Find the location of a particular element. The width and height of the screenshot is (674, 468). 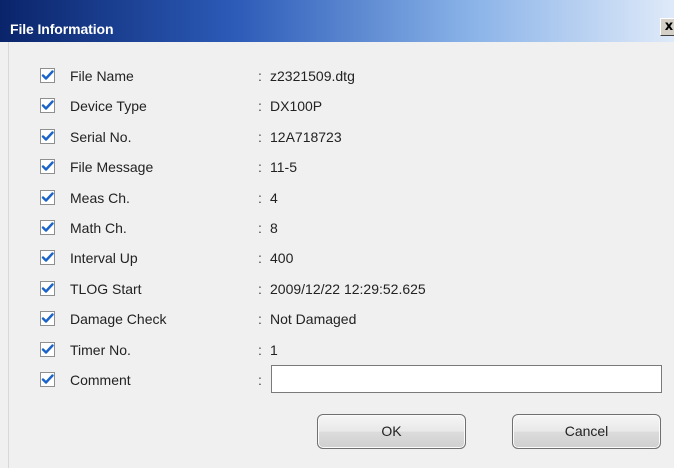

ok-button: OK is located at coordinates (391, 431).